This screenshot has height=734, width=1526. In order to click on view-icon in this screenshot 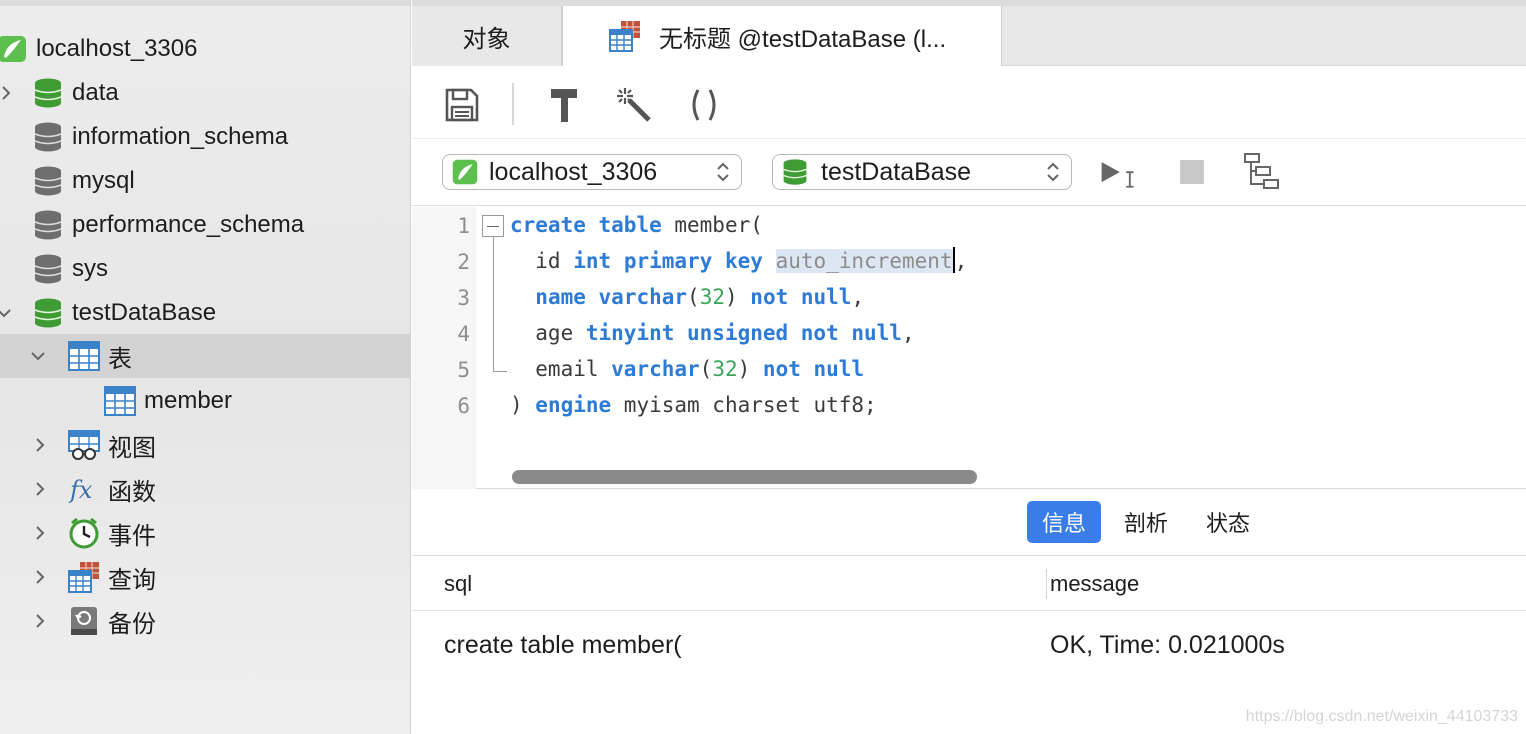, I will do `click(84, 445)`.